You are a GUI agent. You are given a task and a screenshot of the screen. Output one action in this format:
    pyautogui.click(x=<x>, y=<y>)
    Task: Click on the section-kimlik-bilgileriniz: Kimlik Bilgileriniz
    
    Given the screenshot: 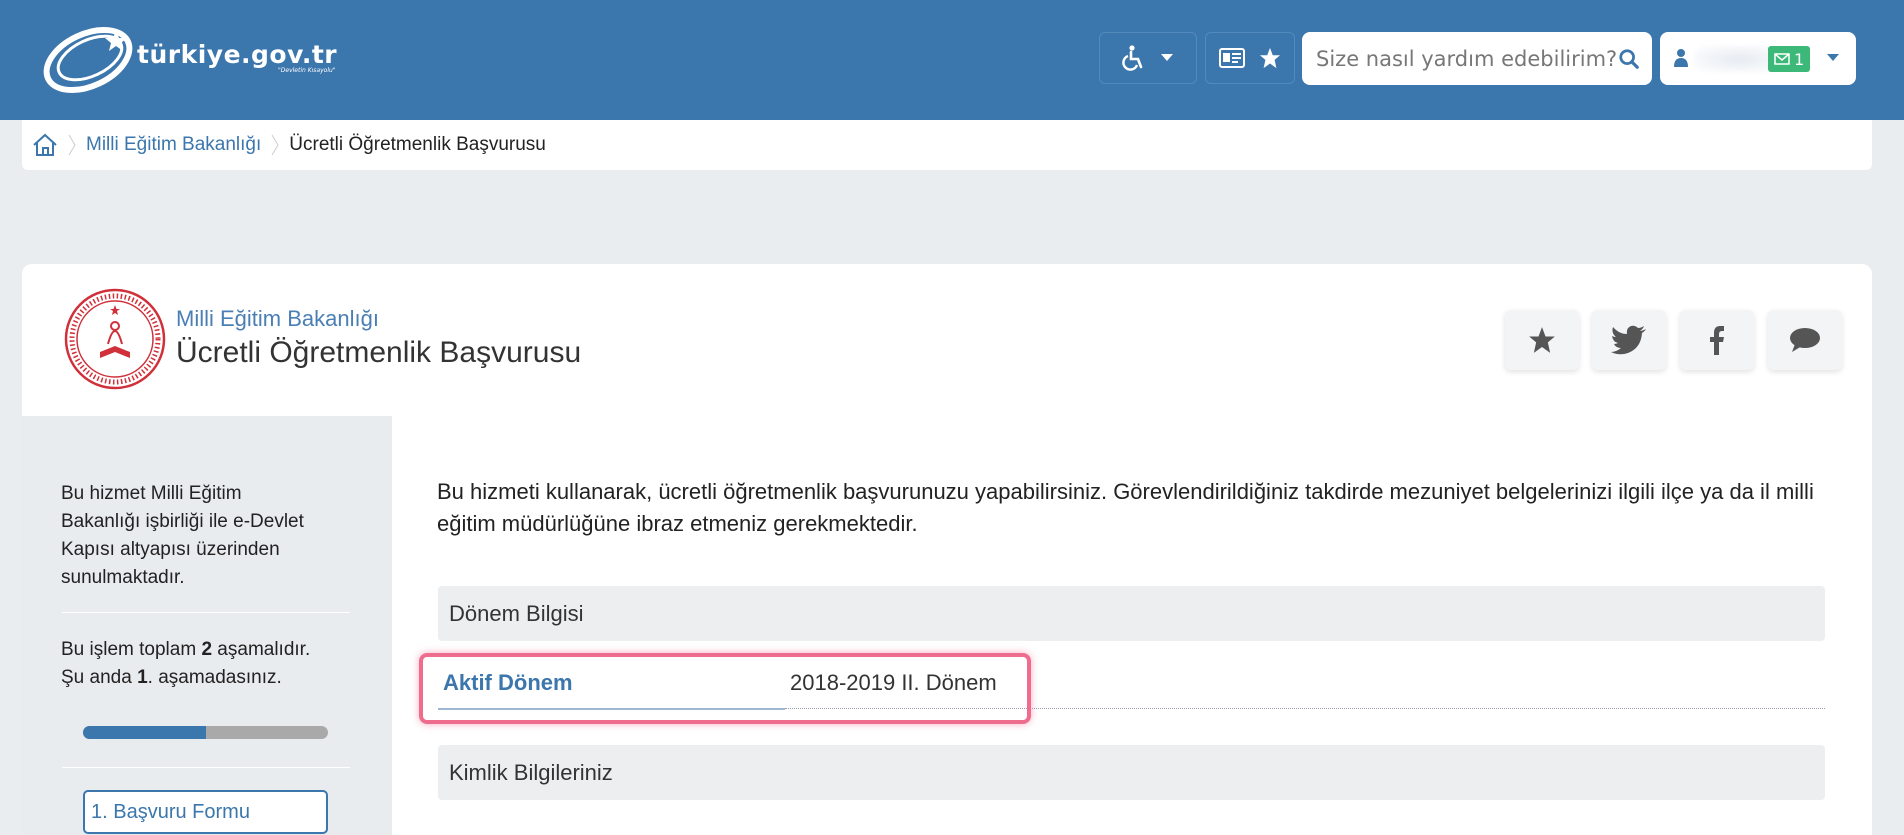 What is the action you would take?
    pyautogui.click(x=1131, y=772)
    